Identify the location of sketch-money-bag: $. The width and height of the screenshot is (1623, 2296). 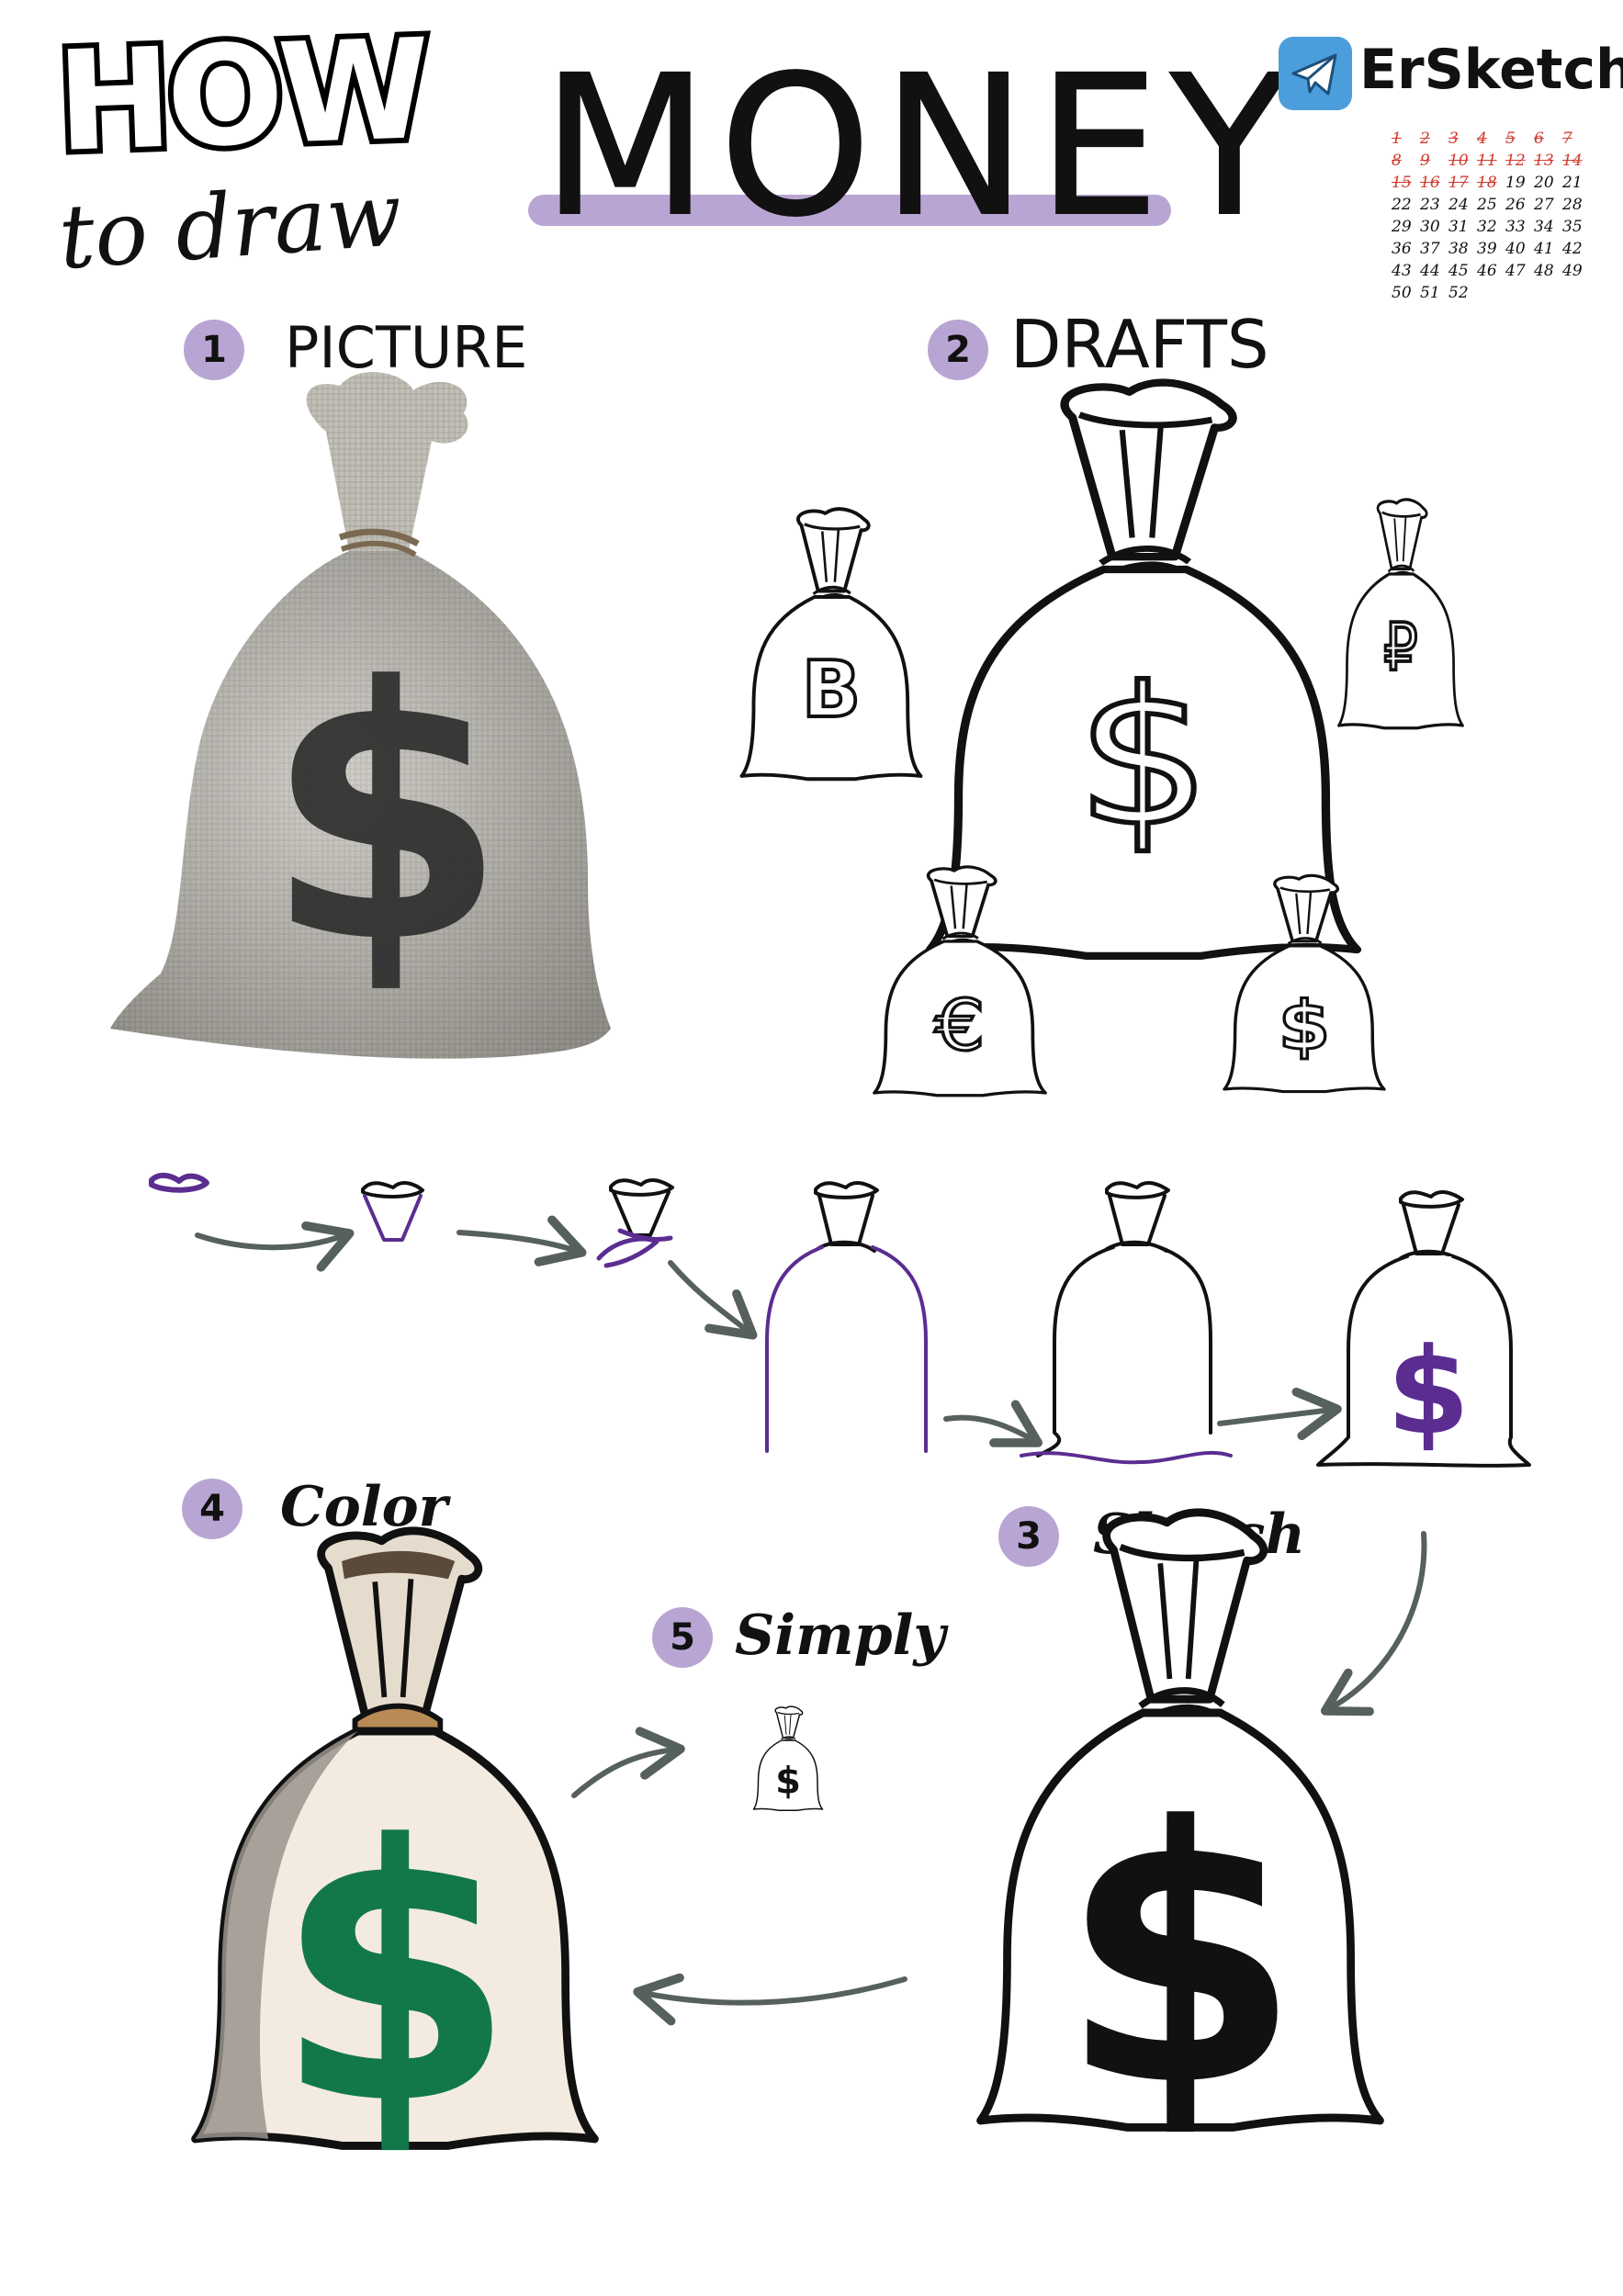
(1181, 1838).